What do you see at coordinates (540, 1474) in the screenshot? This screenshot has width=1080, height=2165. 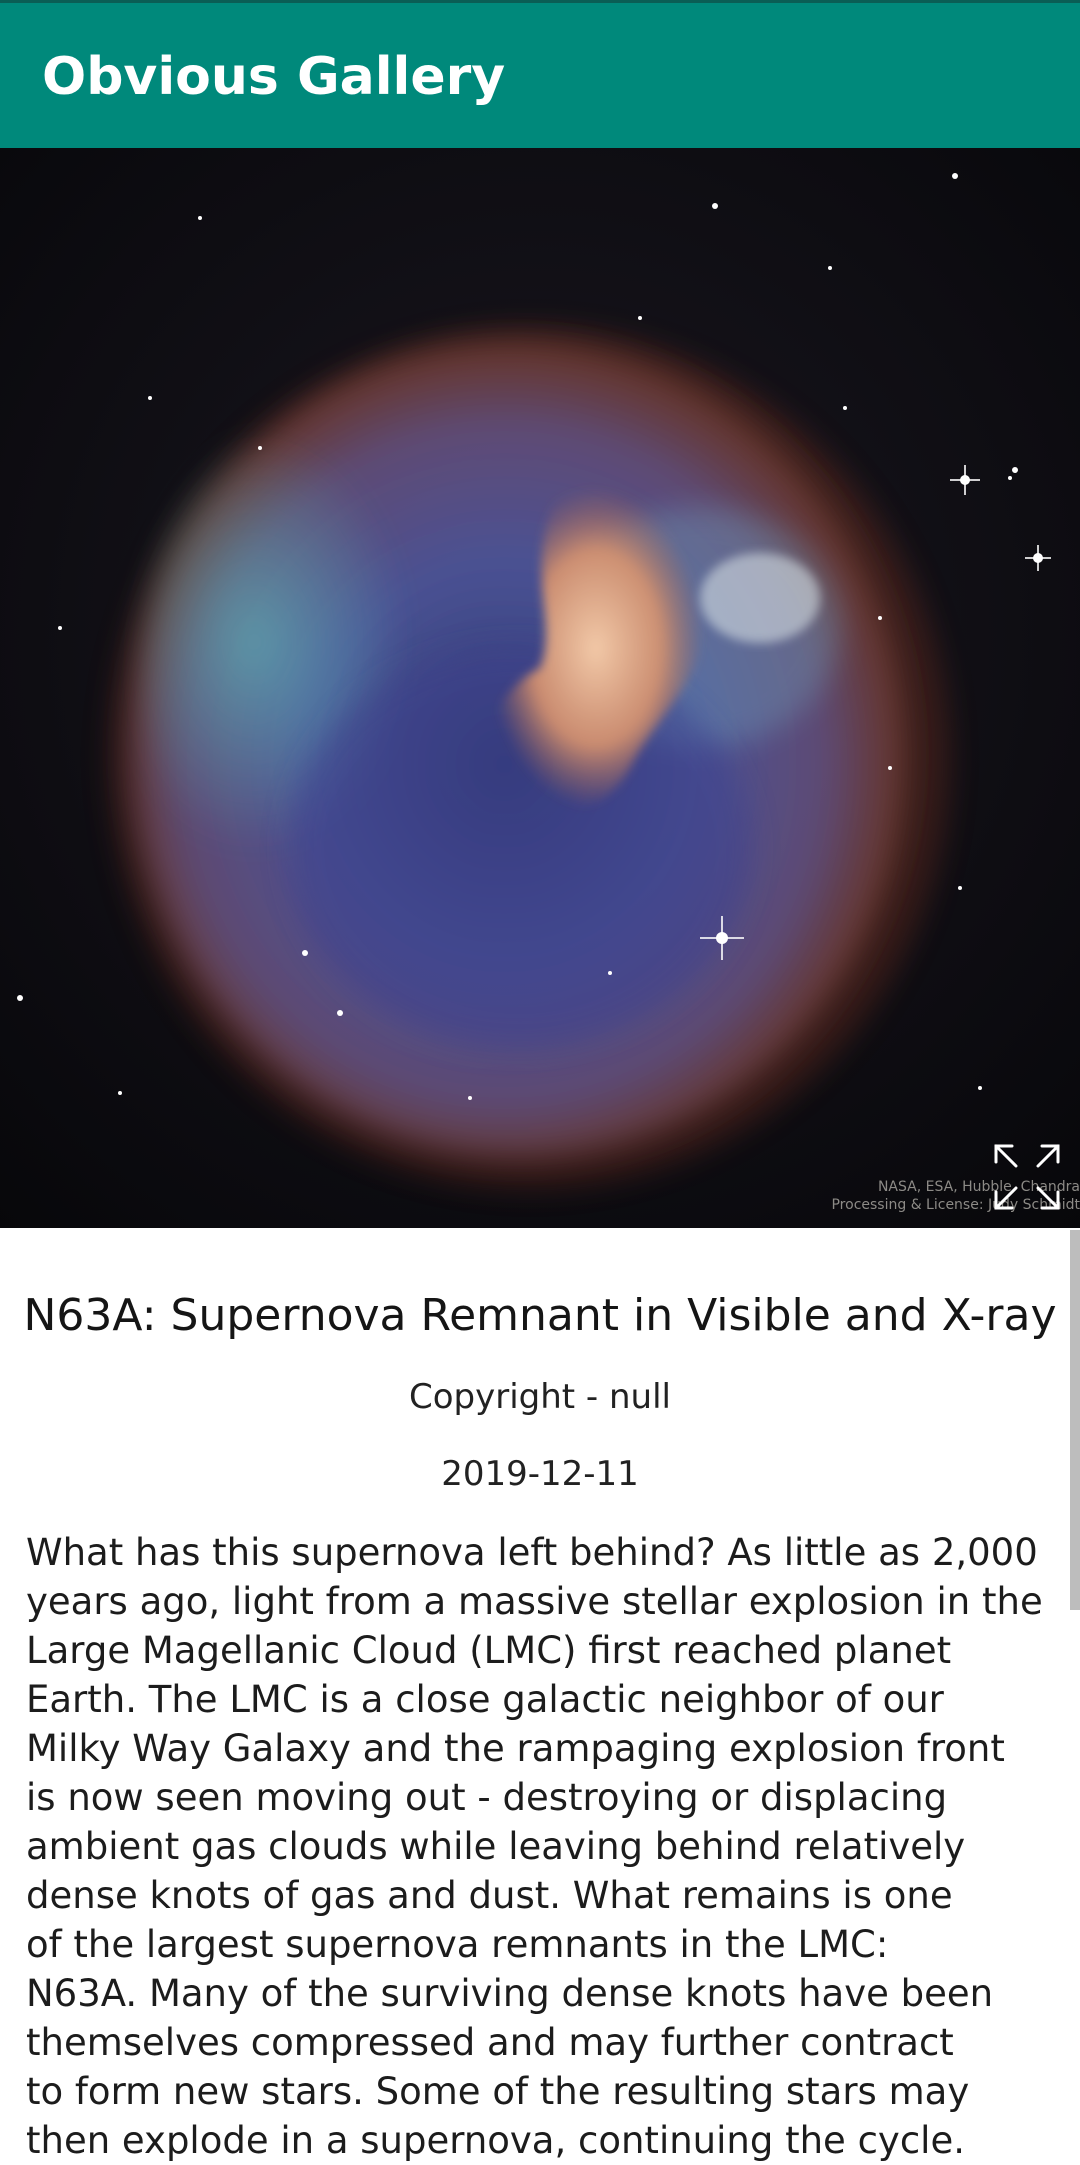 I see `date-text: 2019-12-11` at bounding box center [540, 1474].